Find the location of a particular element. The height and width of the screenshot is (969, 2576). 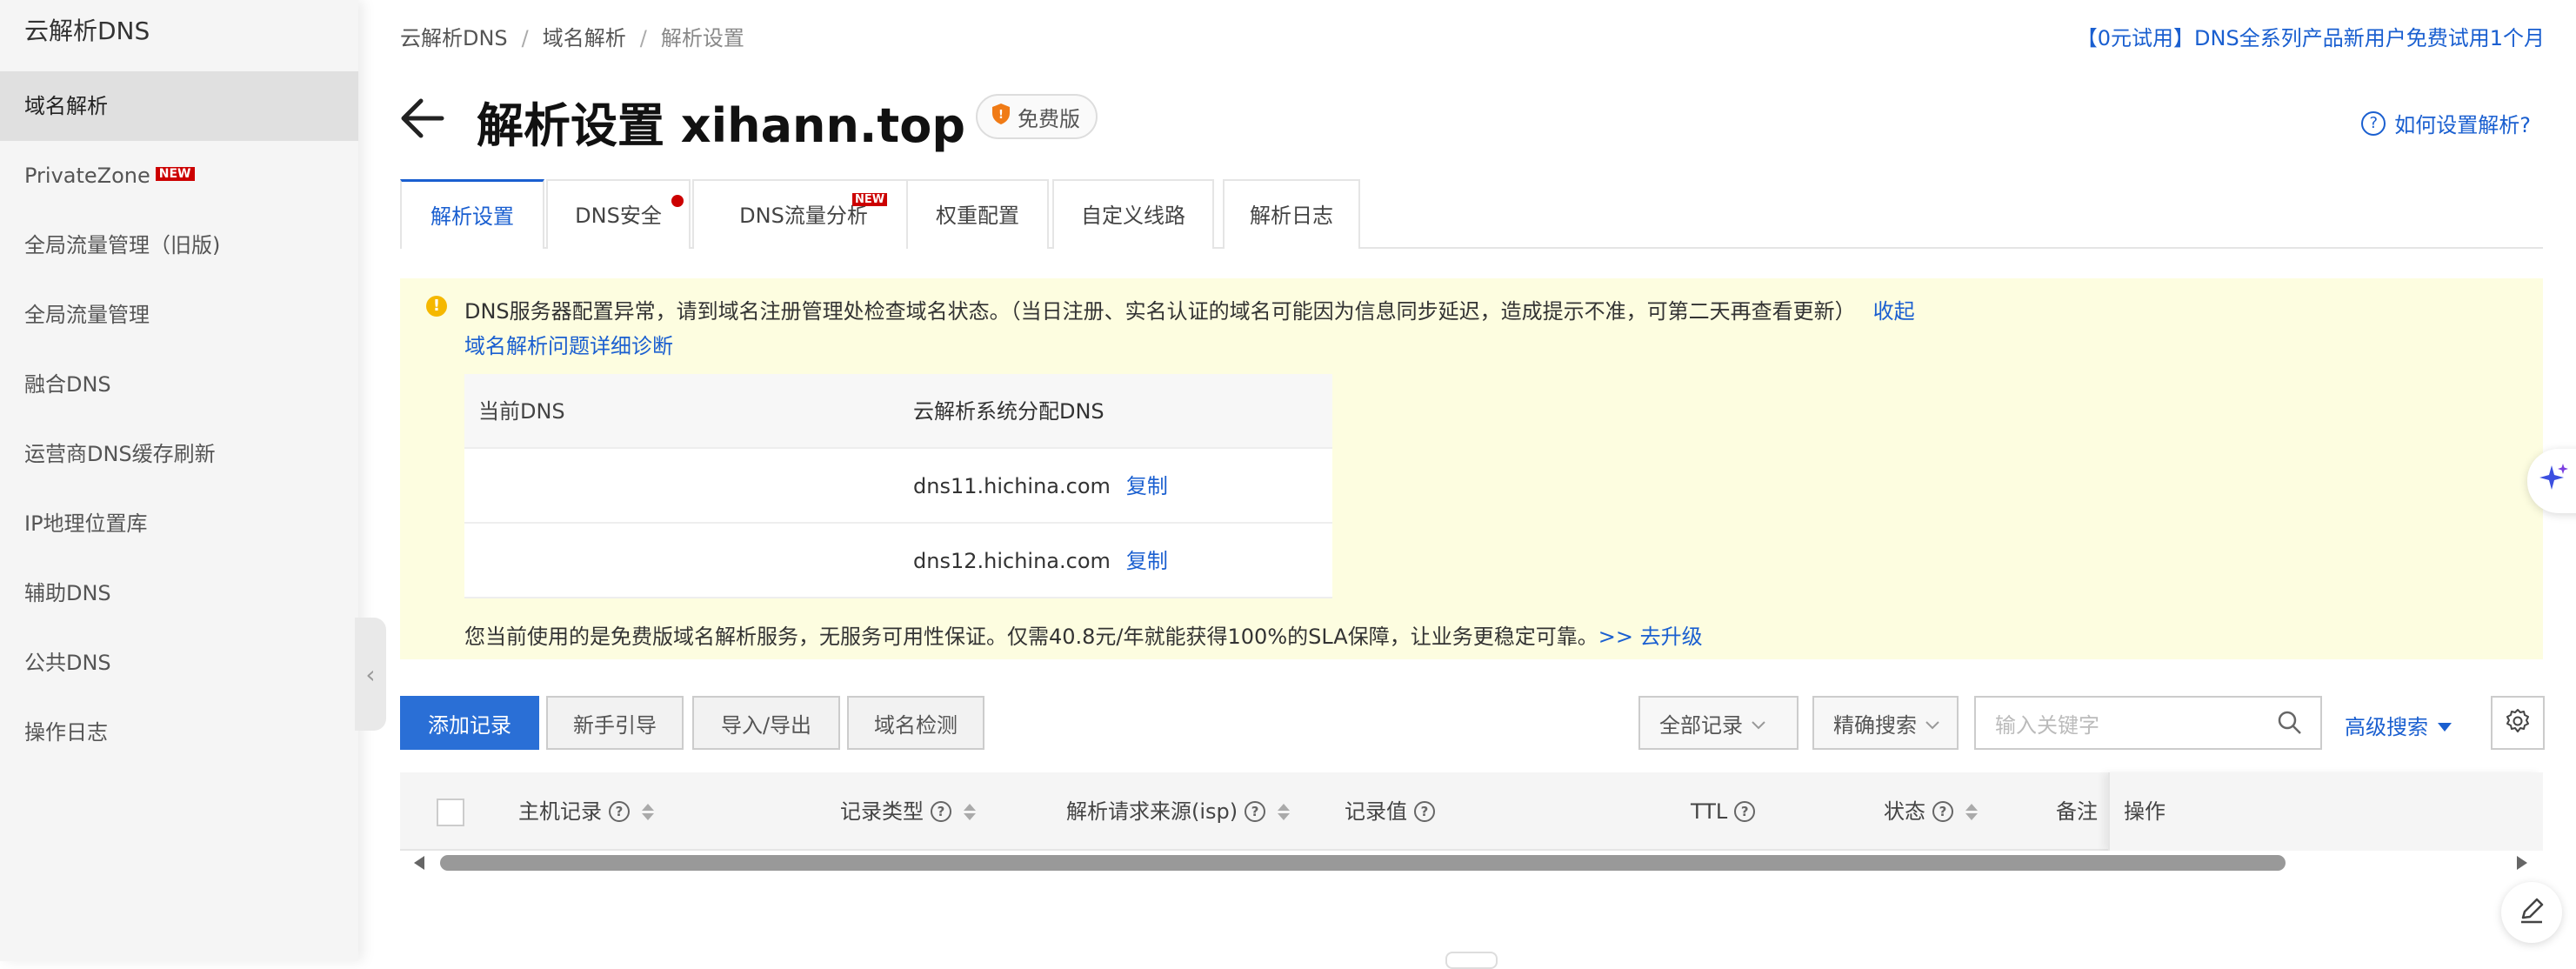

notification-dot is located at coordinates (678, 201).